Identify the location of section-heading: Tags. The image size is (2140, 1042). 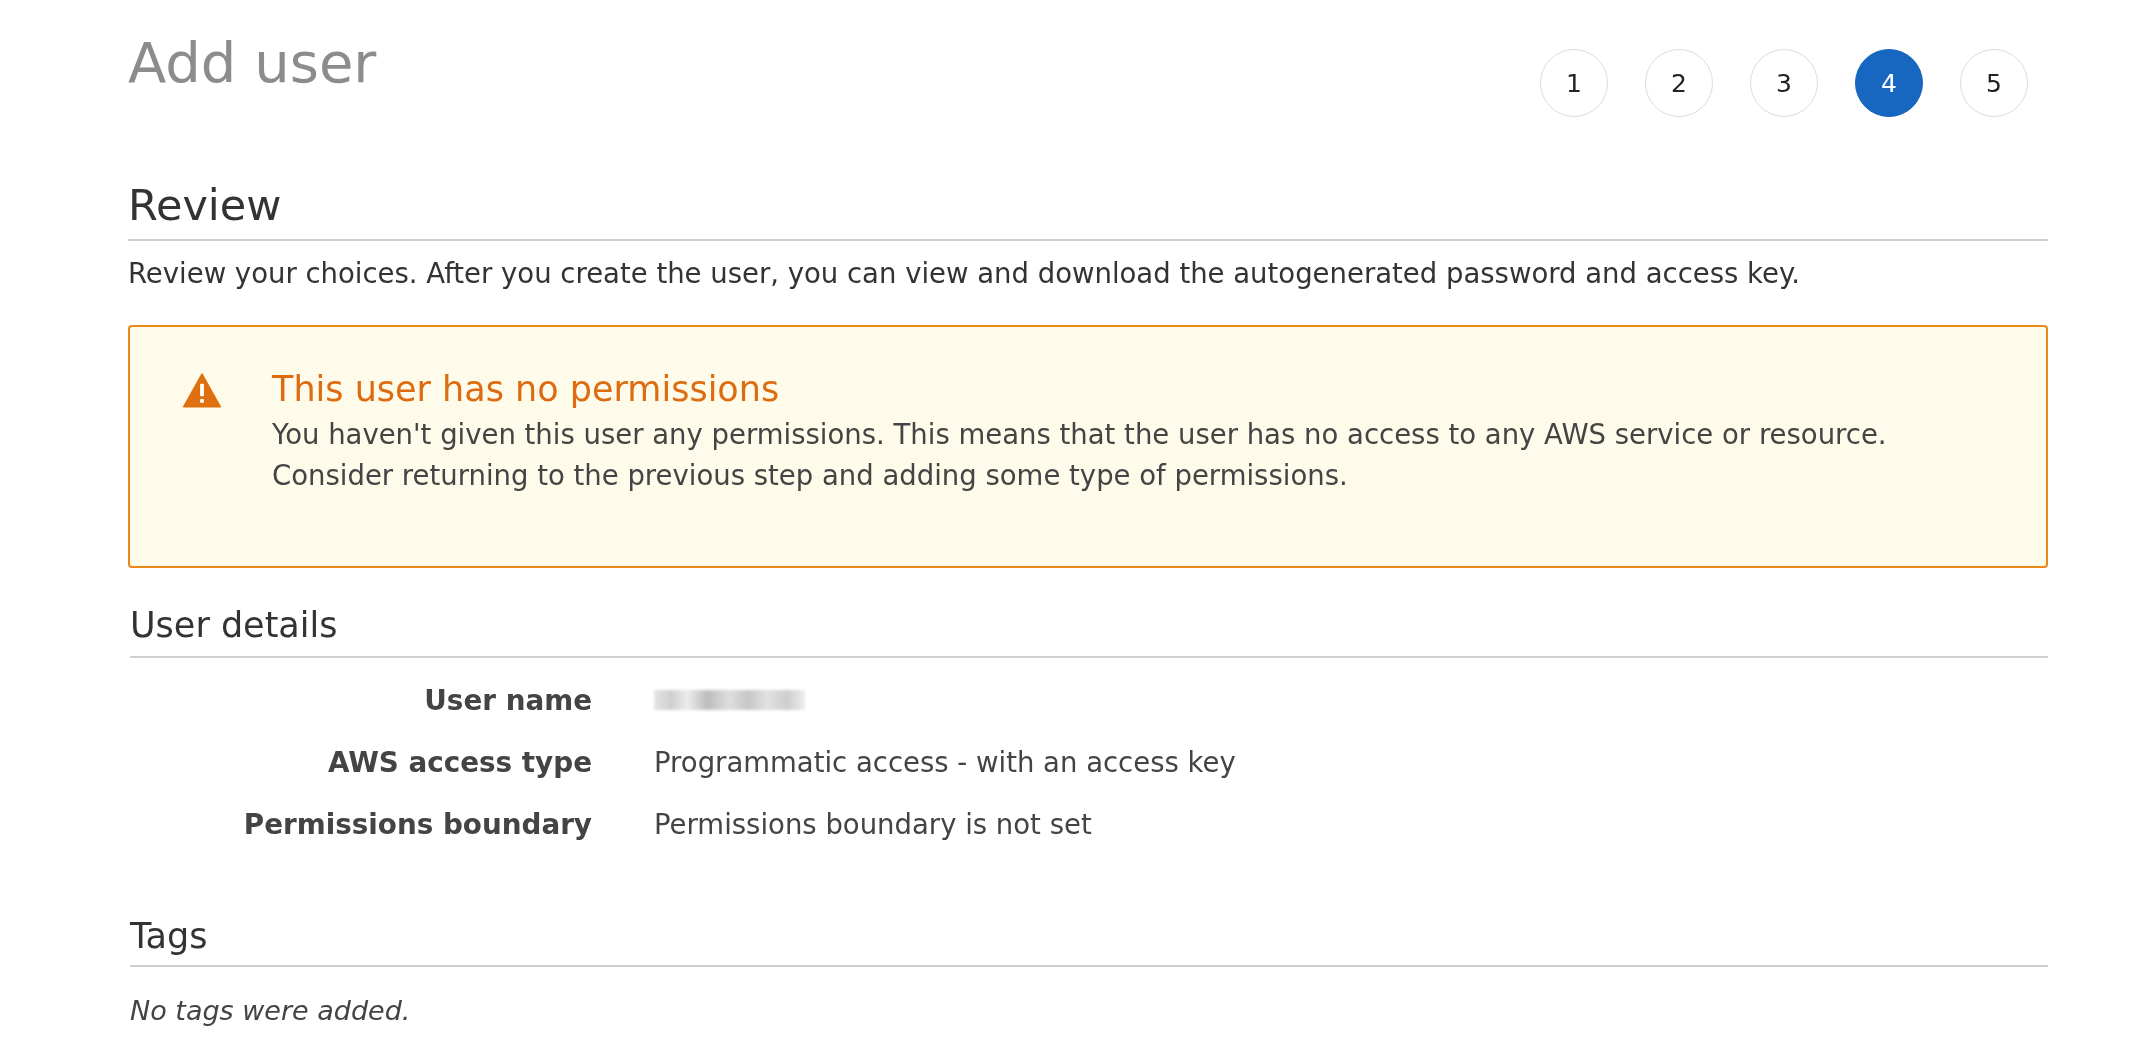
(1089, 941).